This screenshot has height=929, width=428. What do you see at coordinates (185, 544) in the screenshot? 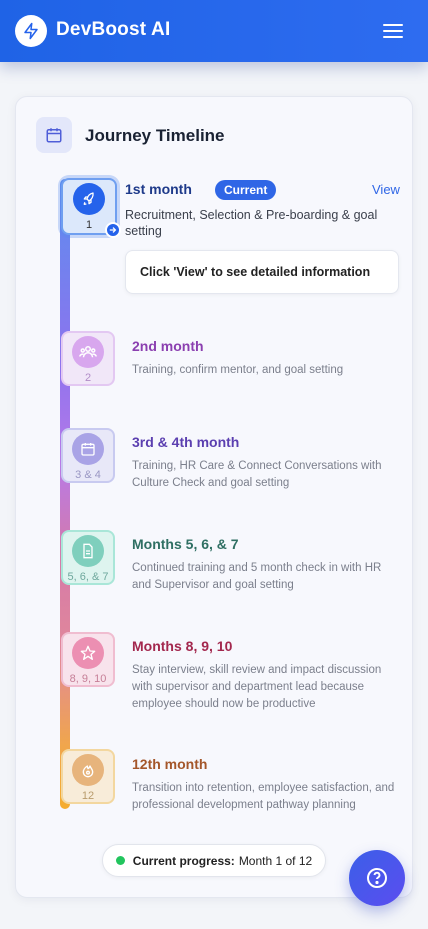
I see `step-4-title: Months 5, 6, & 7` at bounding box center [185, 544].